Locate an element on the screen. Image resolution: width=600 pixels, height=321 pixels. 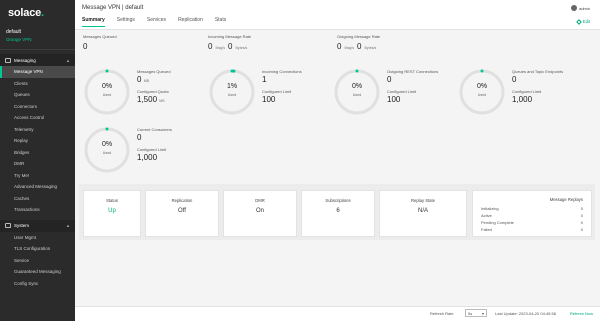
sidebar-item: Connectors is located at coordinates (37, 107).